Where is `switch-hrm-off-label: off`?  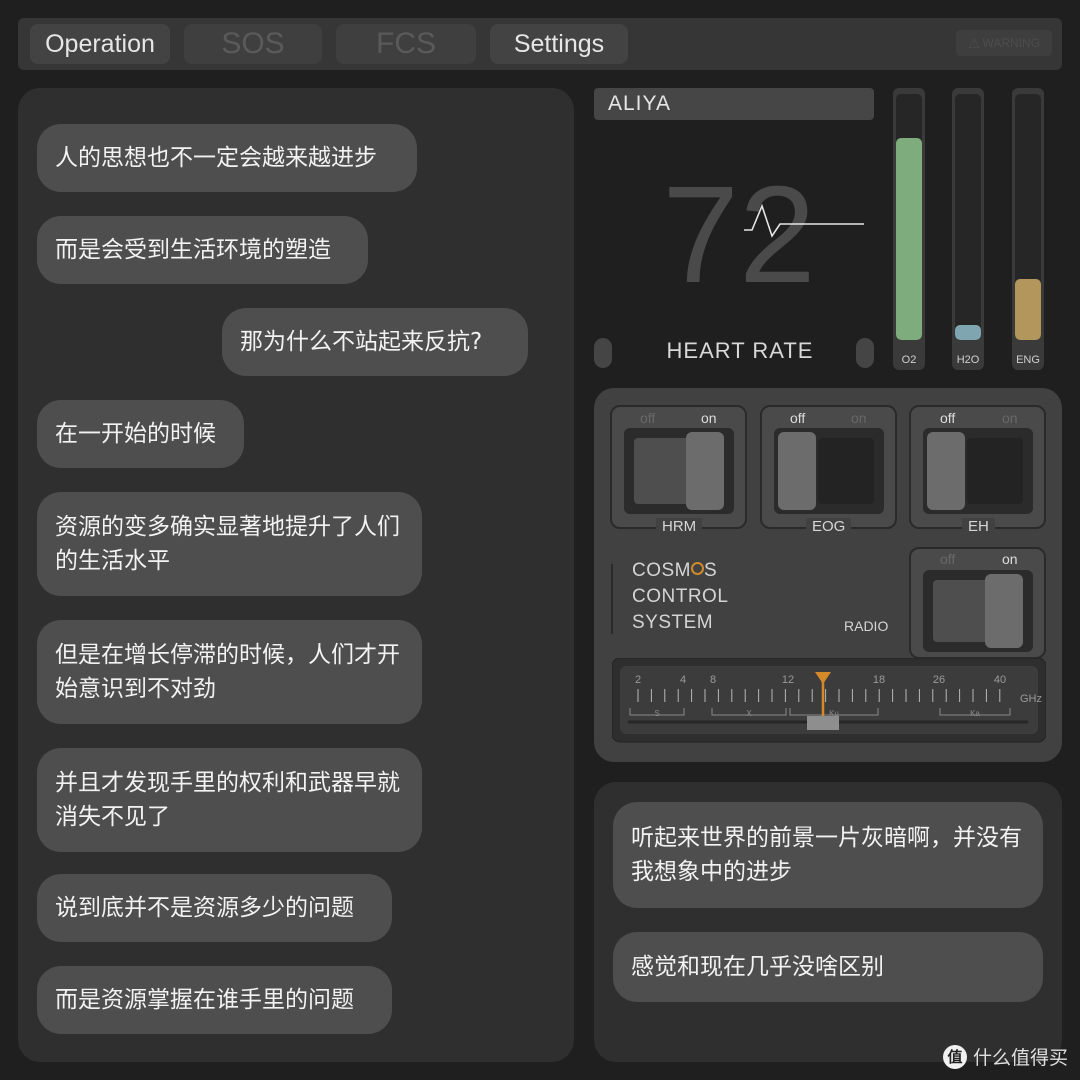
switch-hrm-off-label: off is located at coordinates (648, 418).